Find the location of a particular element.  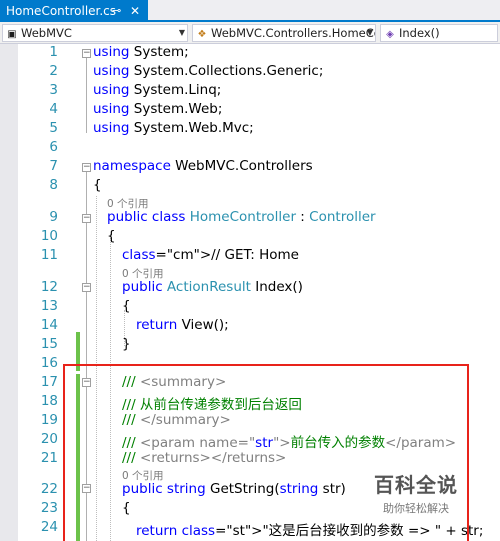

code-text: using System.Web; is located at coordinates (158, 109).